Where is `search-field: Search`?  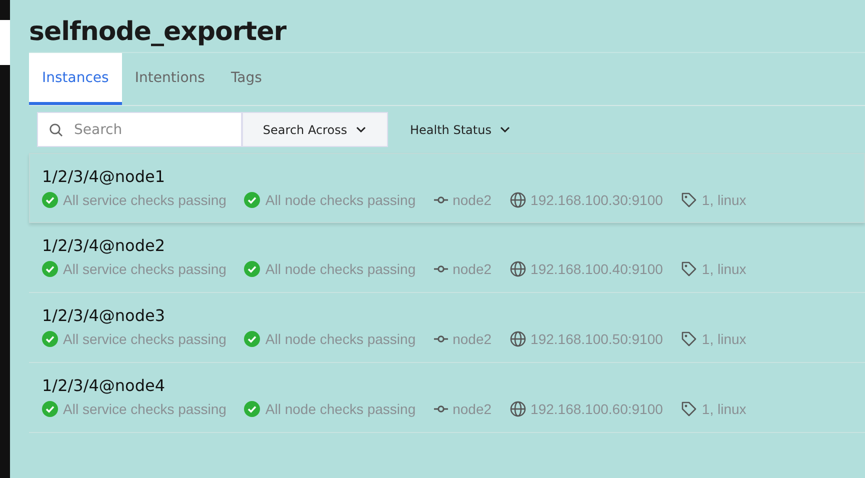
search-field: Search is located at coordinates (139, 129).